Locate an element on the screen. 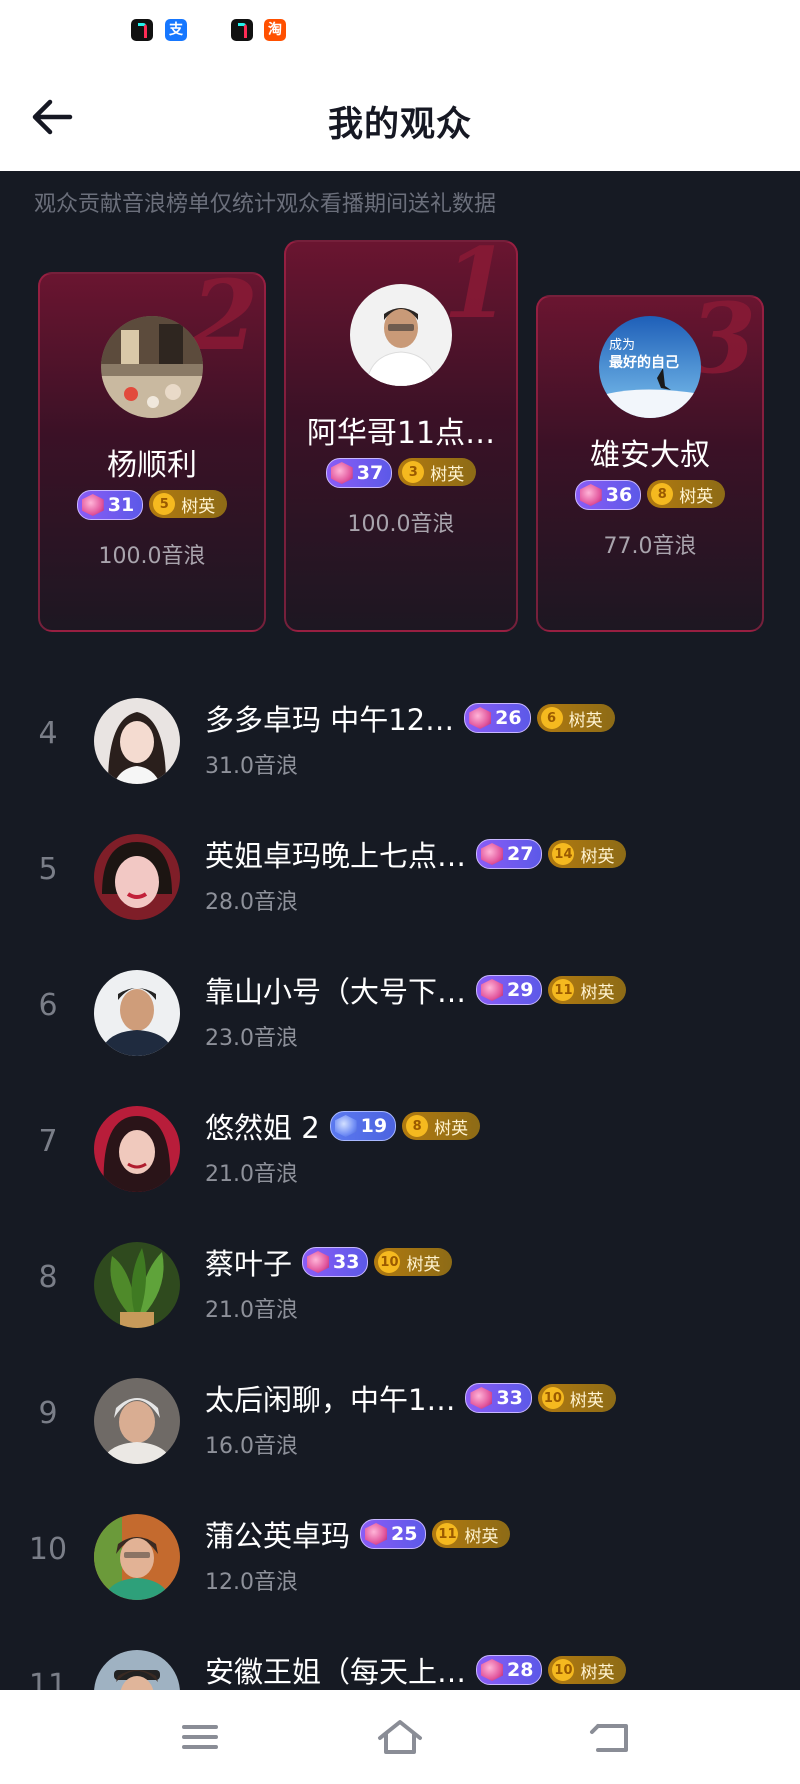 This screenshot has height=1784, width=800. rank-number: 4 is located at coordinates (48, 733).